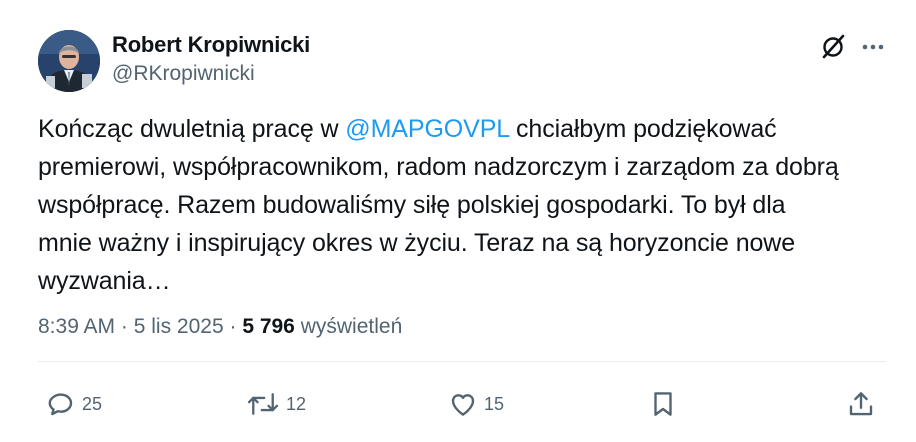 This screenshot has height=442, width=916. I want to click on avatar, so click(69, 61).